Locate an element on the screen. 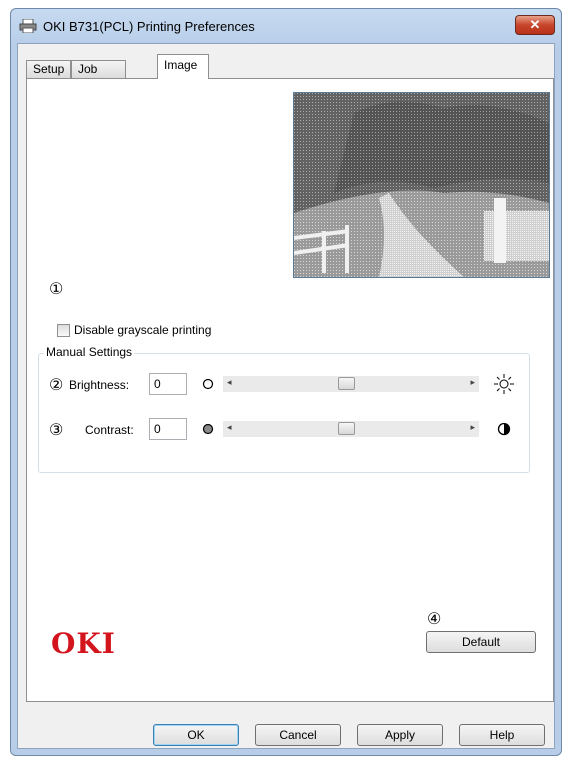  tab-setup-label: Setup is located at coordinates (49, 69).